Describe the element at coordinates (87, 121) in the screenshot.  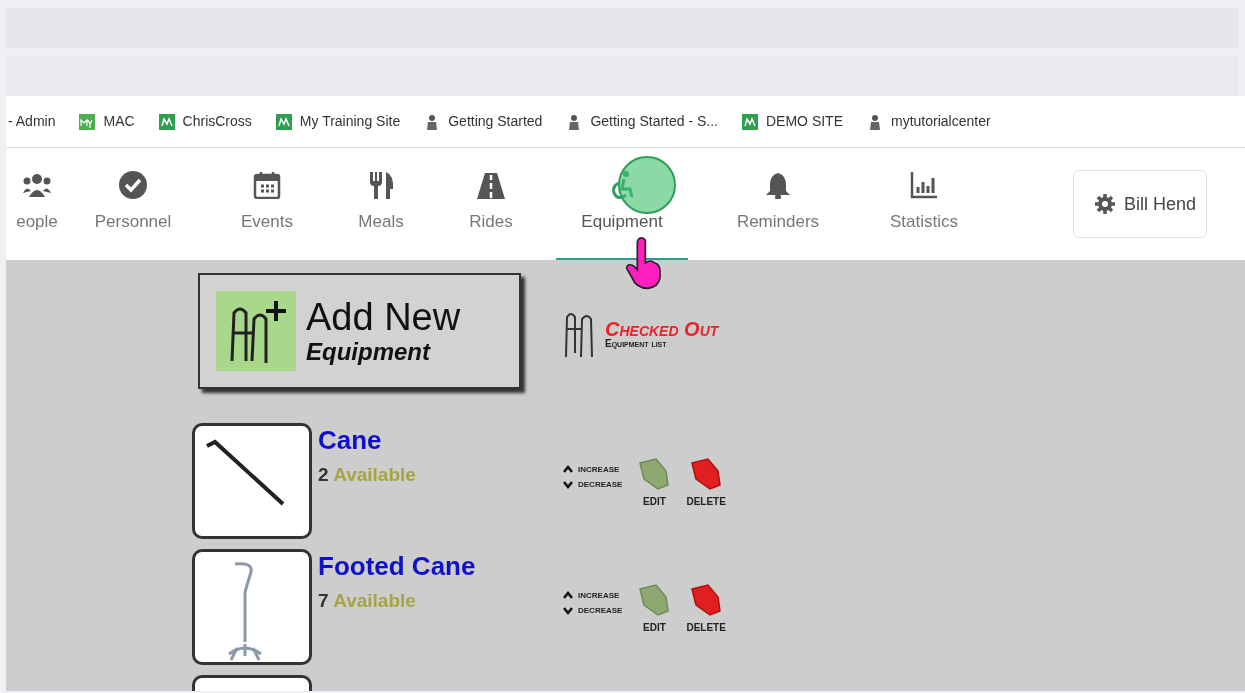
I see `my-logo-icon` at that location.